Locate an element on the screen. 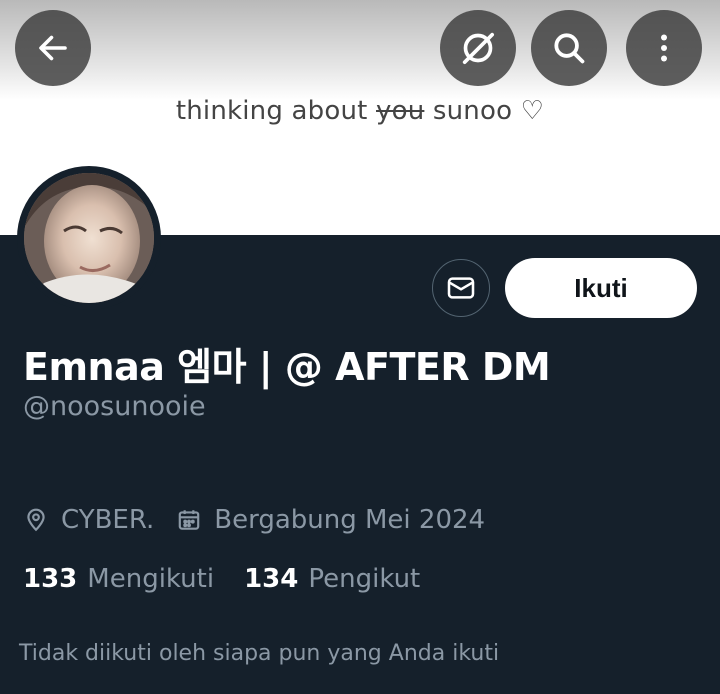 The height and width of the screenshot is (694, 720). more-vertical-icon is located at coordinates (664, 48).